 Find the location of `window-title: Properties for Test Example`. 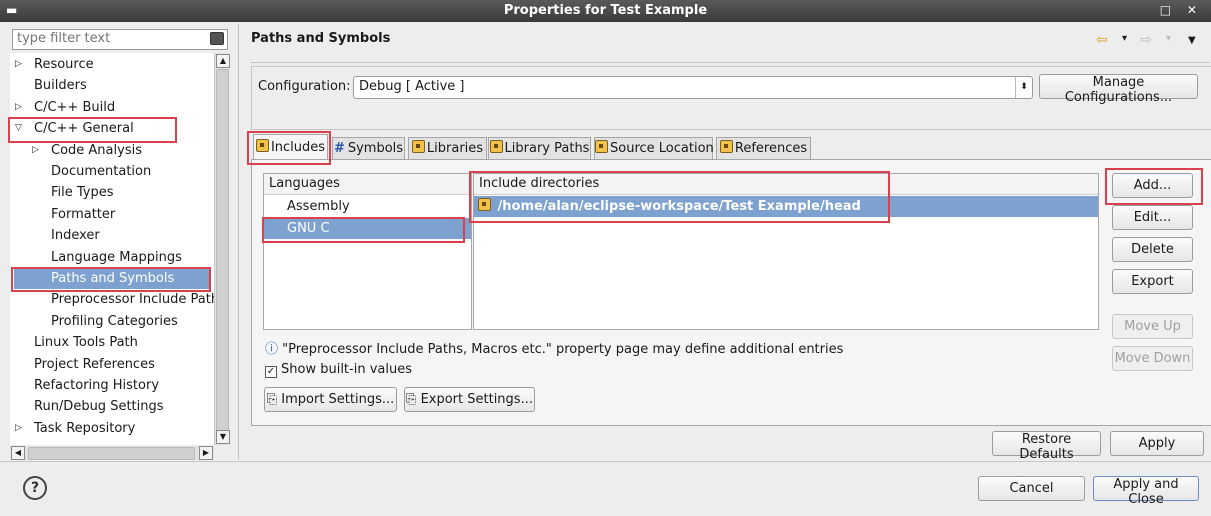

window-title: Properties for Test Example is located at coordinates (605, 10).